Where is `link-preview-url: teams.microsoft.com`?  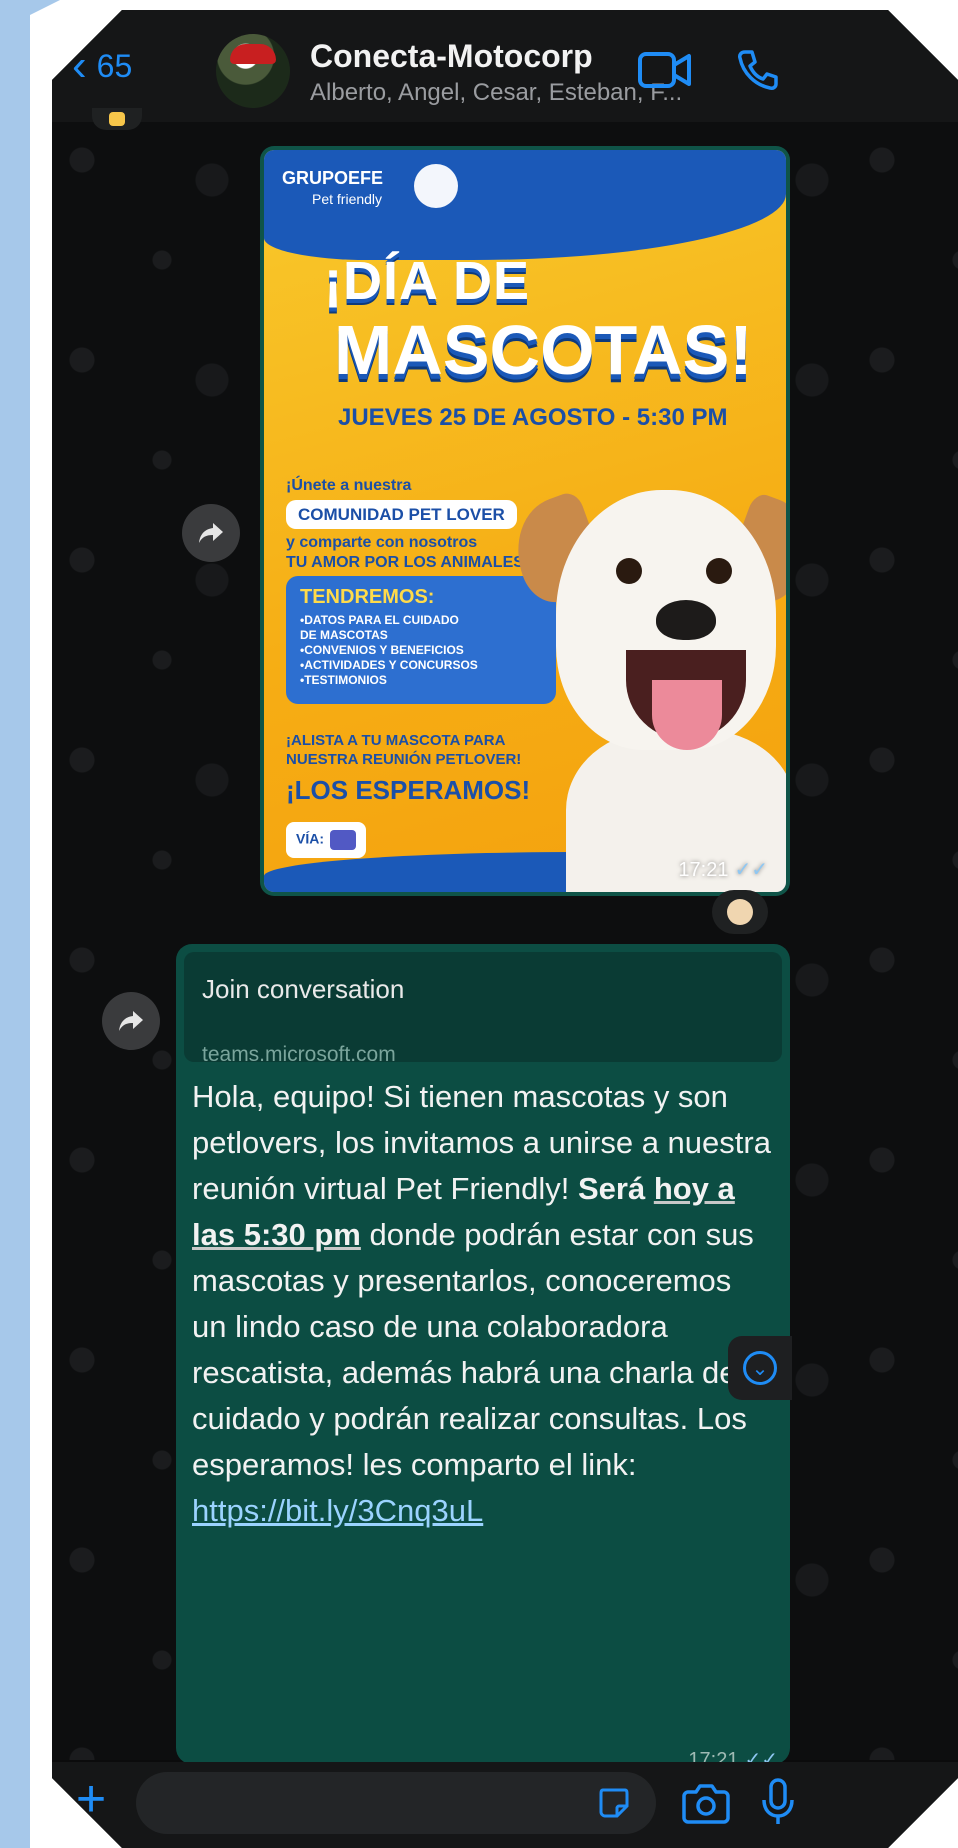 link-preview-url: teams.microsoft.com is located at coordinates (299, 1054).